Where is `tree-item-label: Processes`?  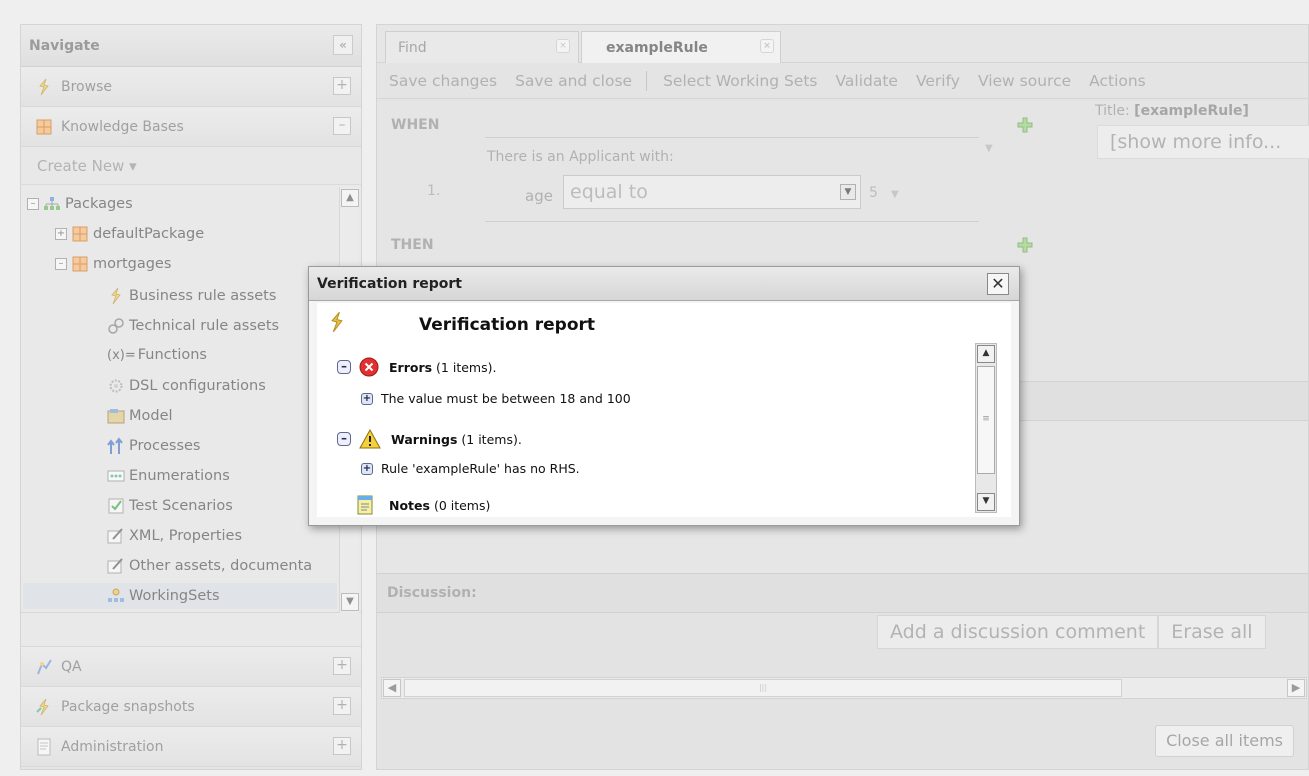 tree-item-label: Processes is located at coordinates (165, 446).